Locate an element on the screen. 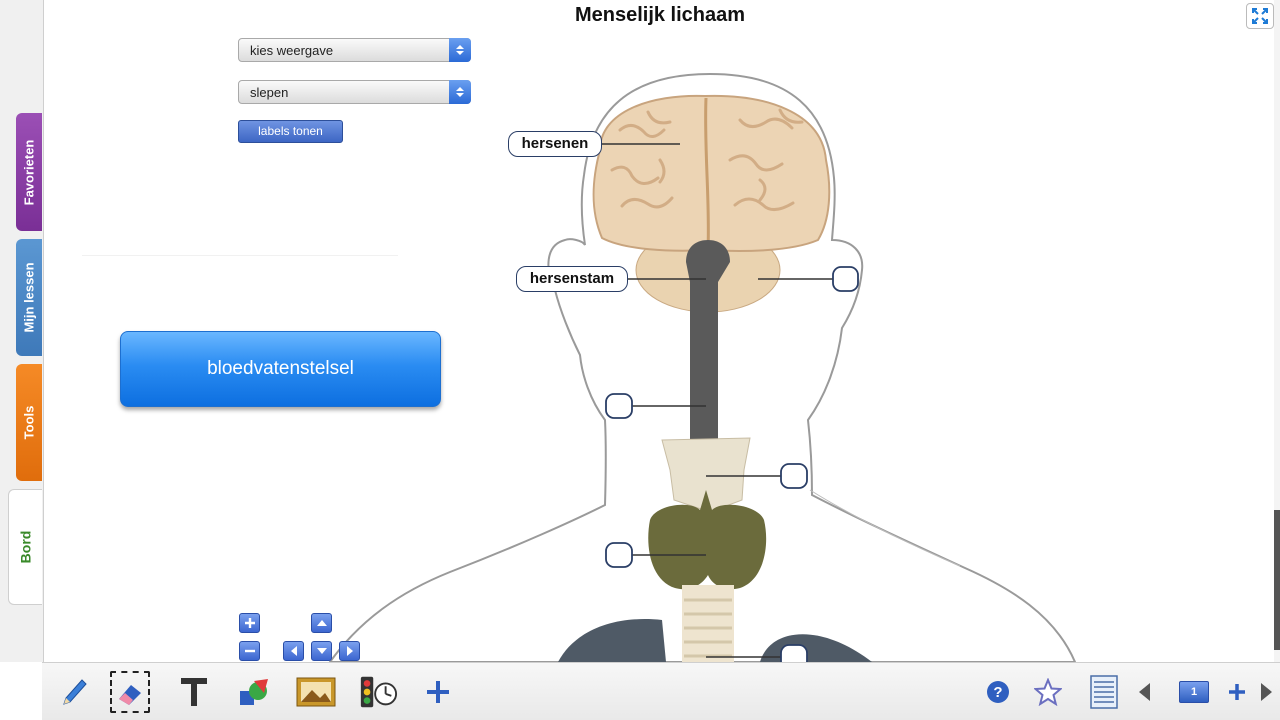  divider is located at coordinates (240, 255).